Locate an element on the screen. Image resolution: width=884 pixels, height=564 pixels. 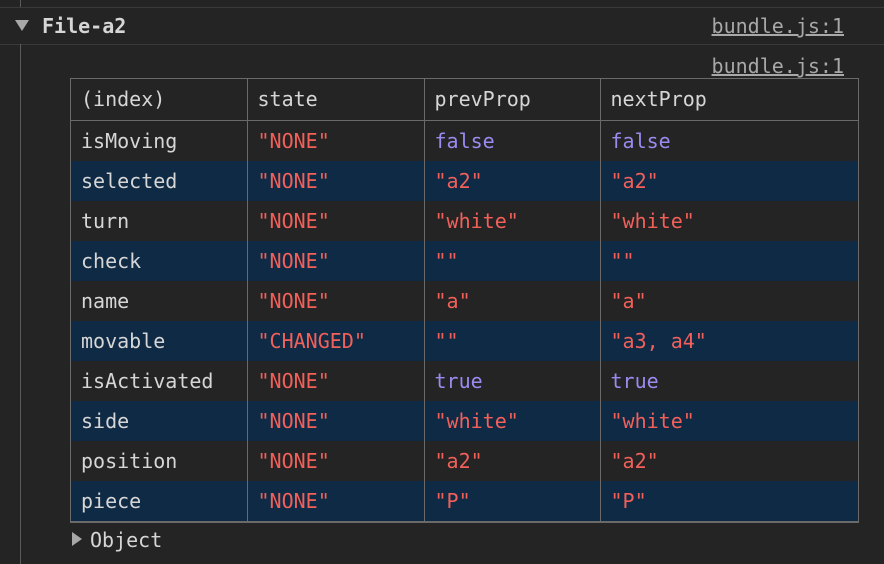
triangle-down-icon is located at coordinates (22, 25).